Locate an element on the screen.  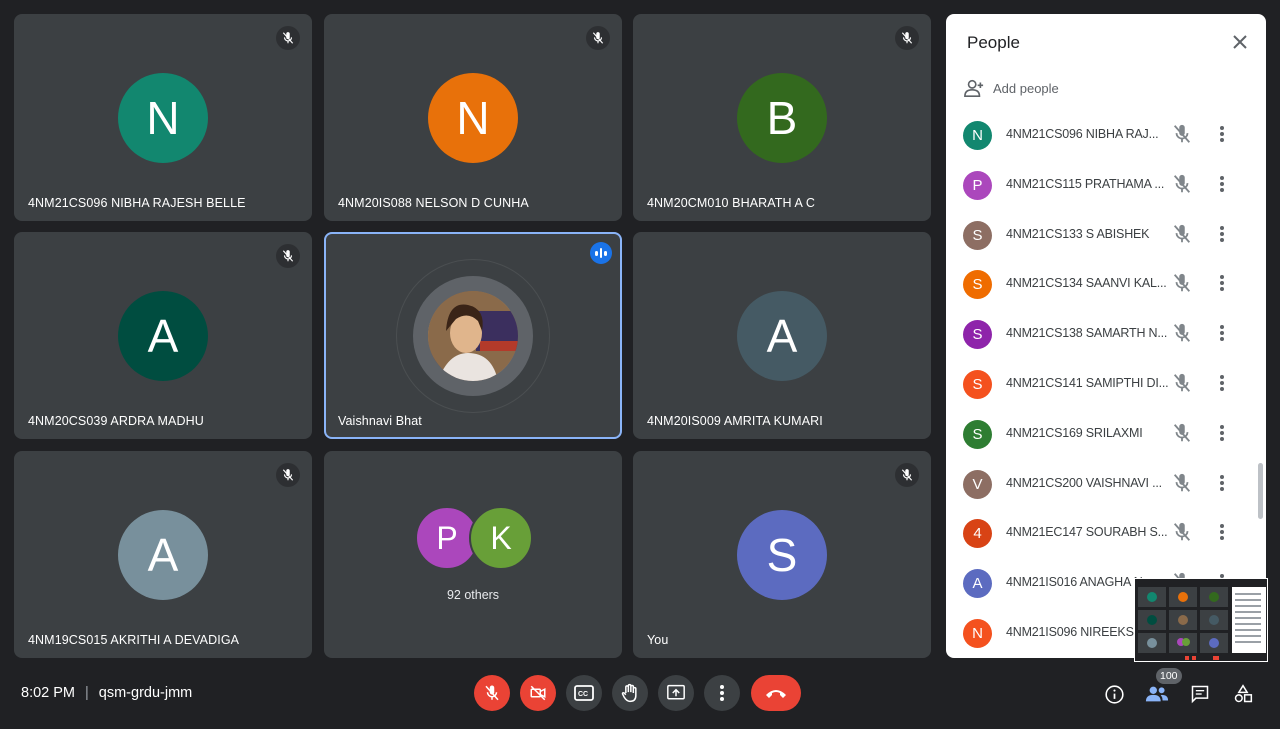
chat-button is located at coordinates (1200, 694).